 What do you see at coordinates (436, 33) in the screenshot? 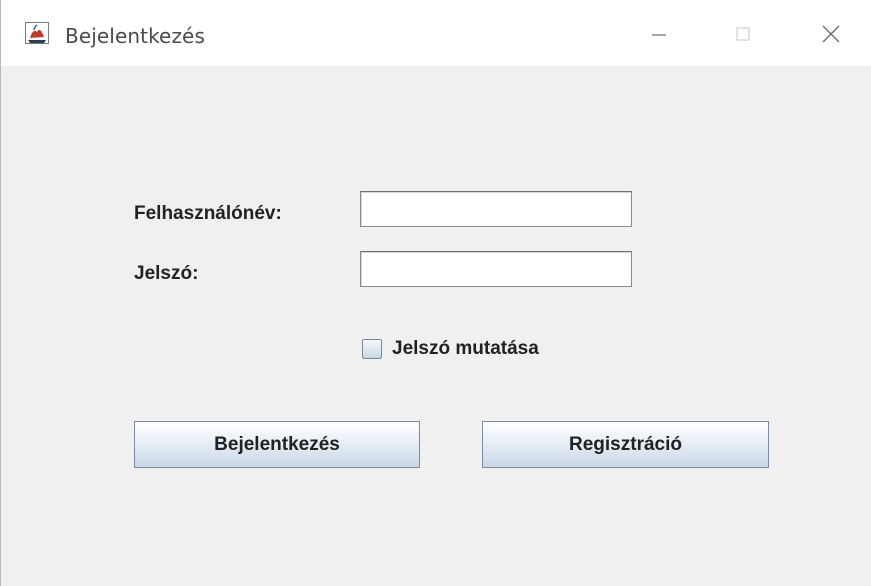
I see `title-bar: Bejelentkezés` at bounding box center [436, 33].